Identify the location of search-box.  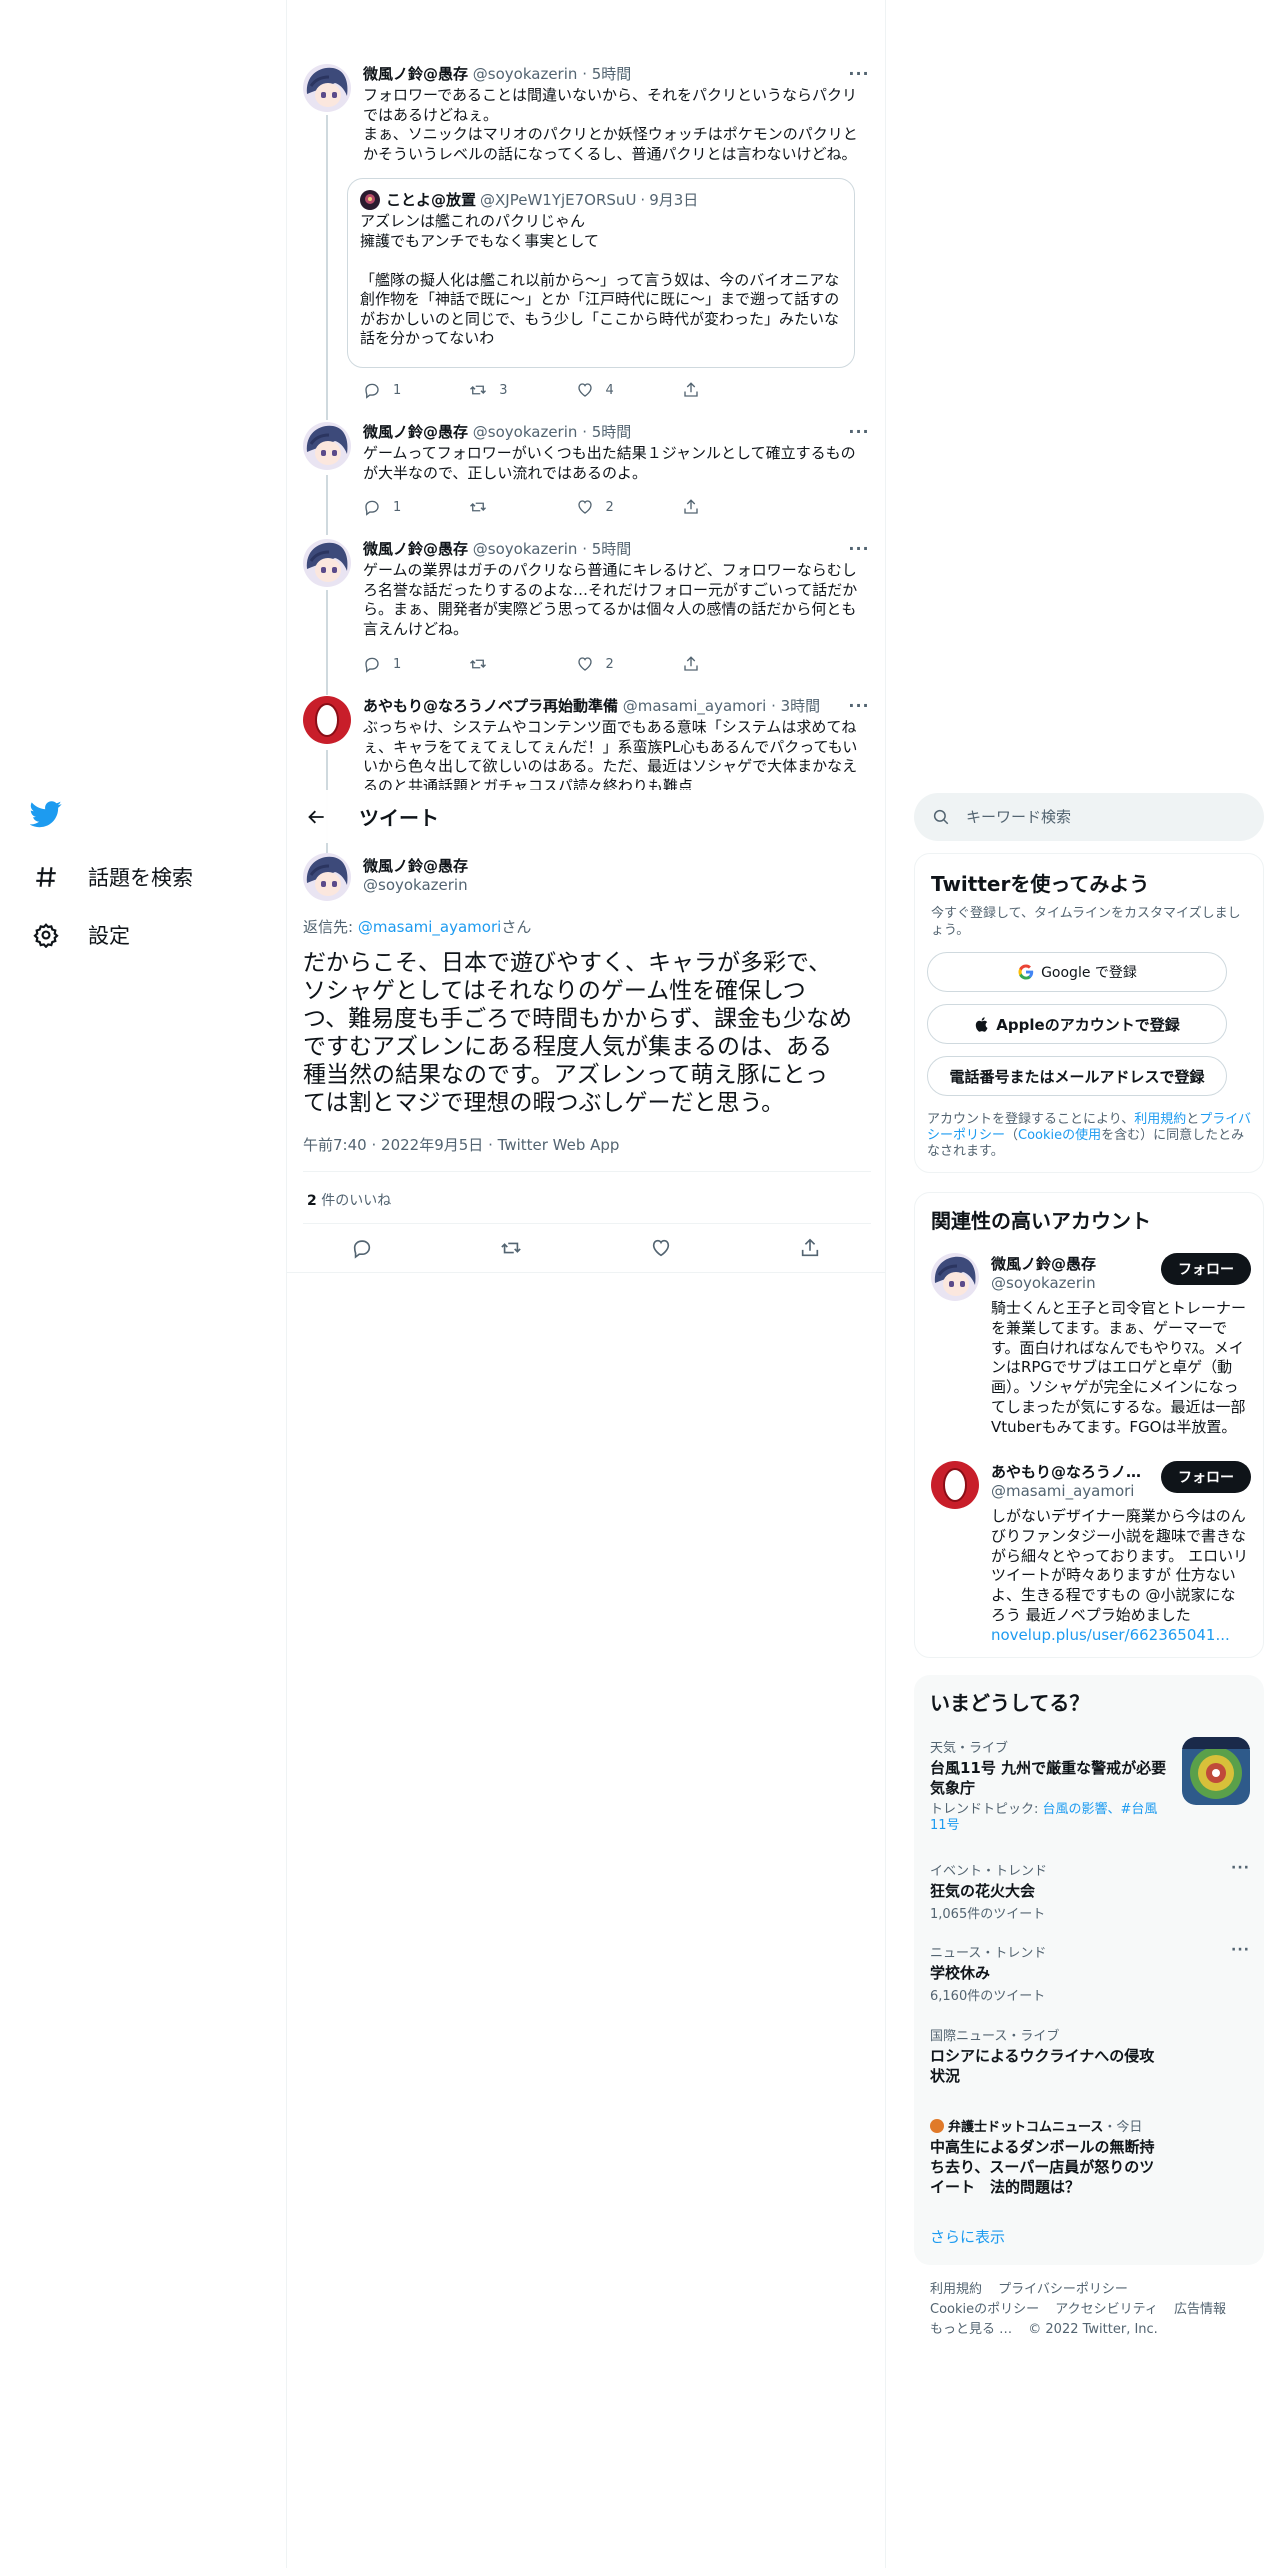
(1089, 817).